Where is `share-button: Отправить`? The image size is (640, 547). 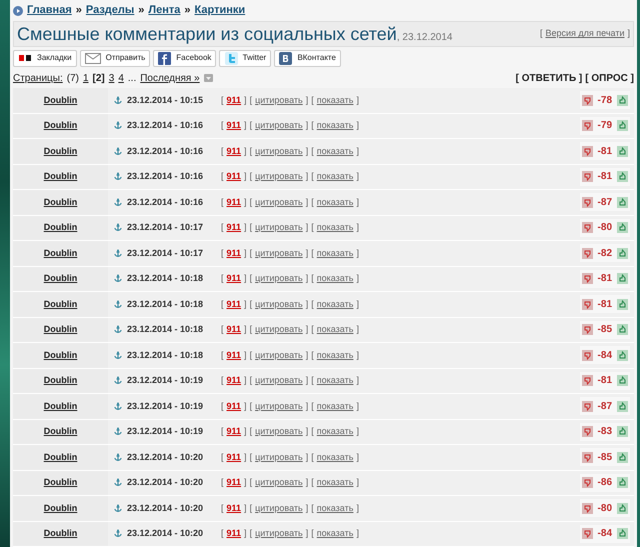
share-button: Отправить is located at coordinates (115, 58).